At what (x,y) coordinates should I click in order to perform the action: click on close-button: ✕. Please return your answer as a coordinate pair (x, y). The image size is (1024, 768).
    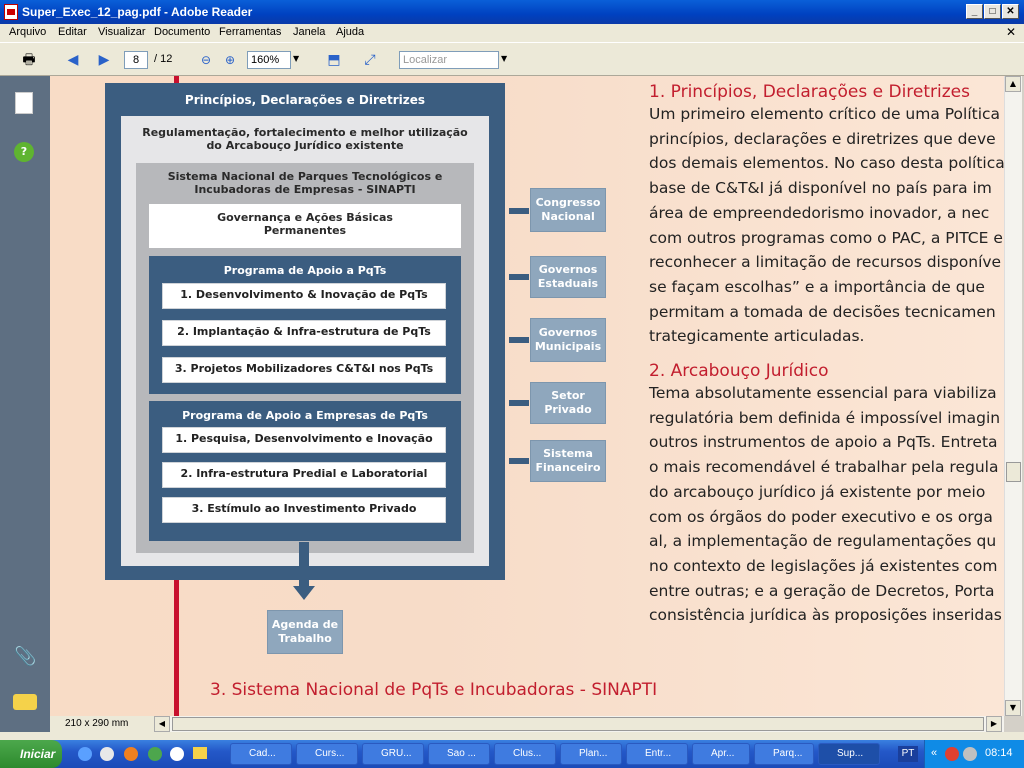
    Looking at the image, I should click on (1010, 11).